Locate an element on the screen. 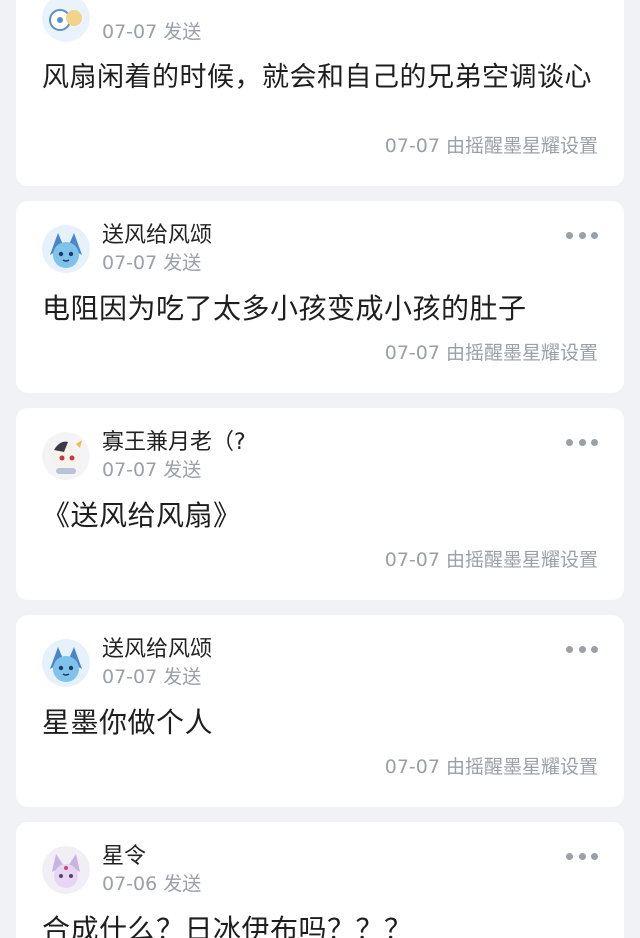 Image resolution: width=640 pixels, height=938 pixels. fan-avatar-icon is located at coordinates (66, 21).